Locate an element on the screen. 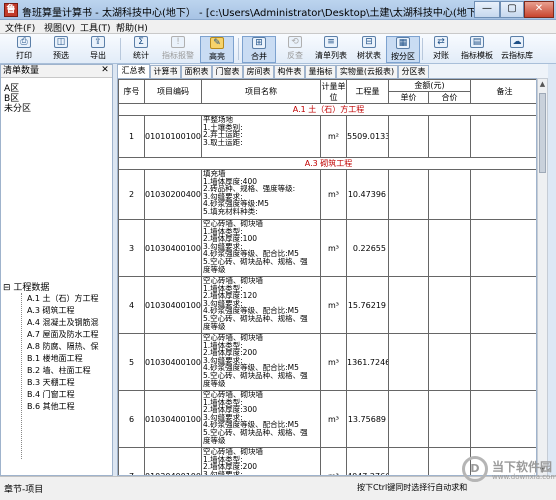  list-button: ≡ 清单列表 is located at coordinates (331, 49).